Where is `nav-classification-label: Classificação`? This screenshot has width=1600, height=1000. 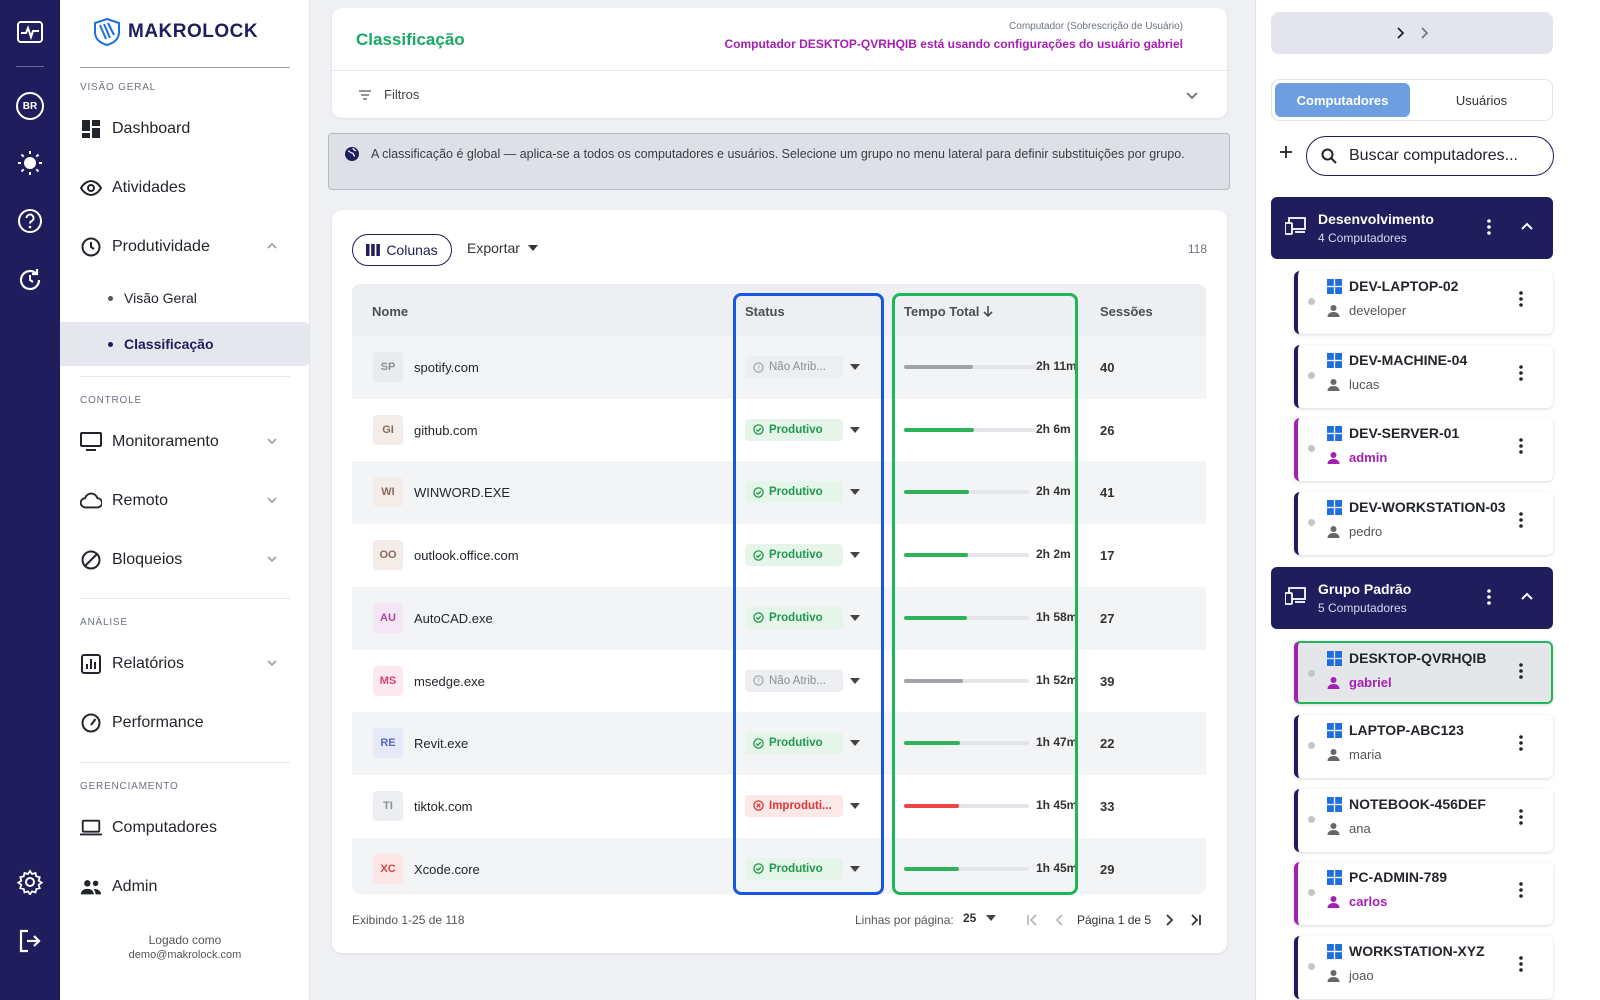
nav-classification-label: Classificação is located at coordinates (169, 344).